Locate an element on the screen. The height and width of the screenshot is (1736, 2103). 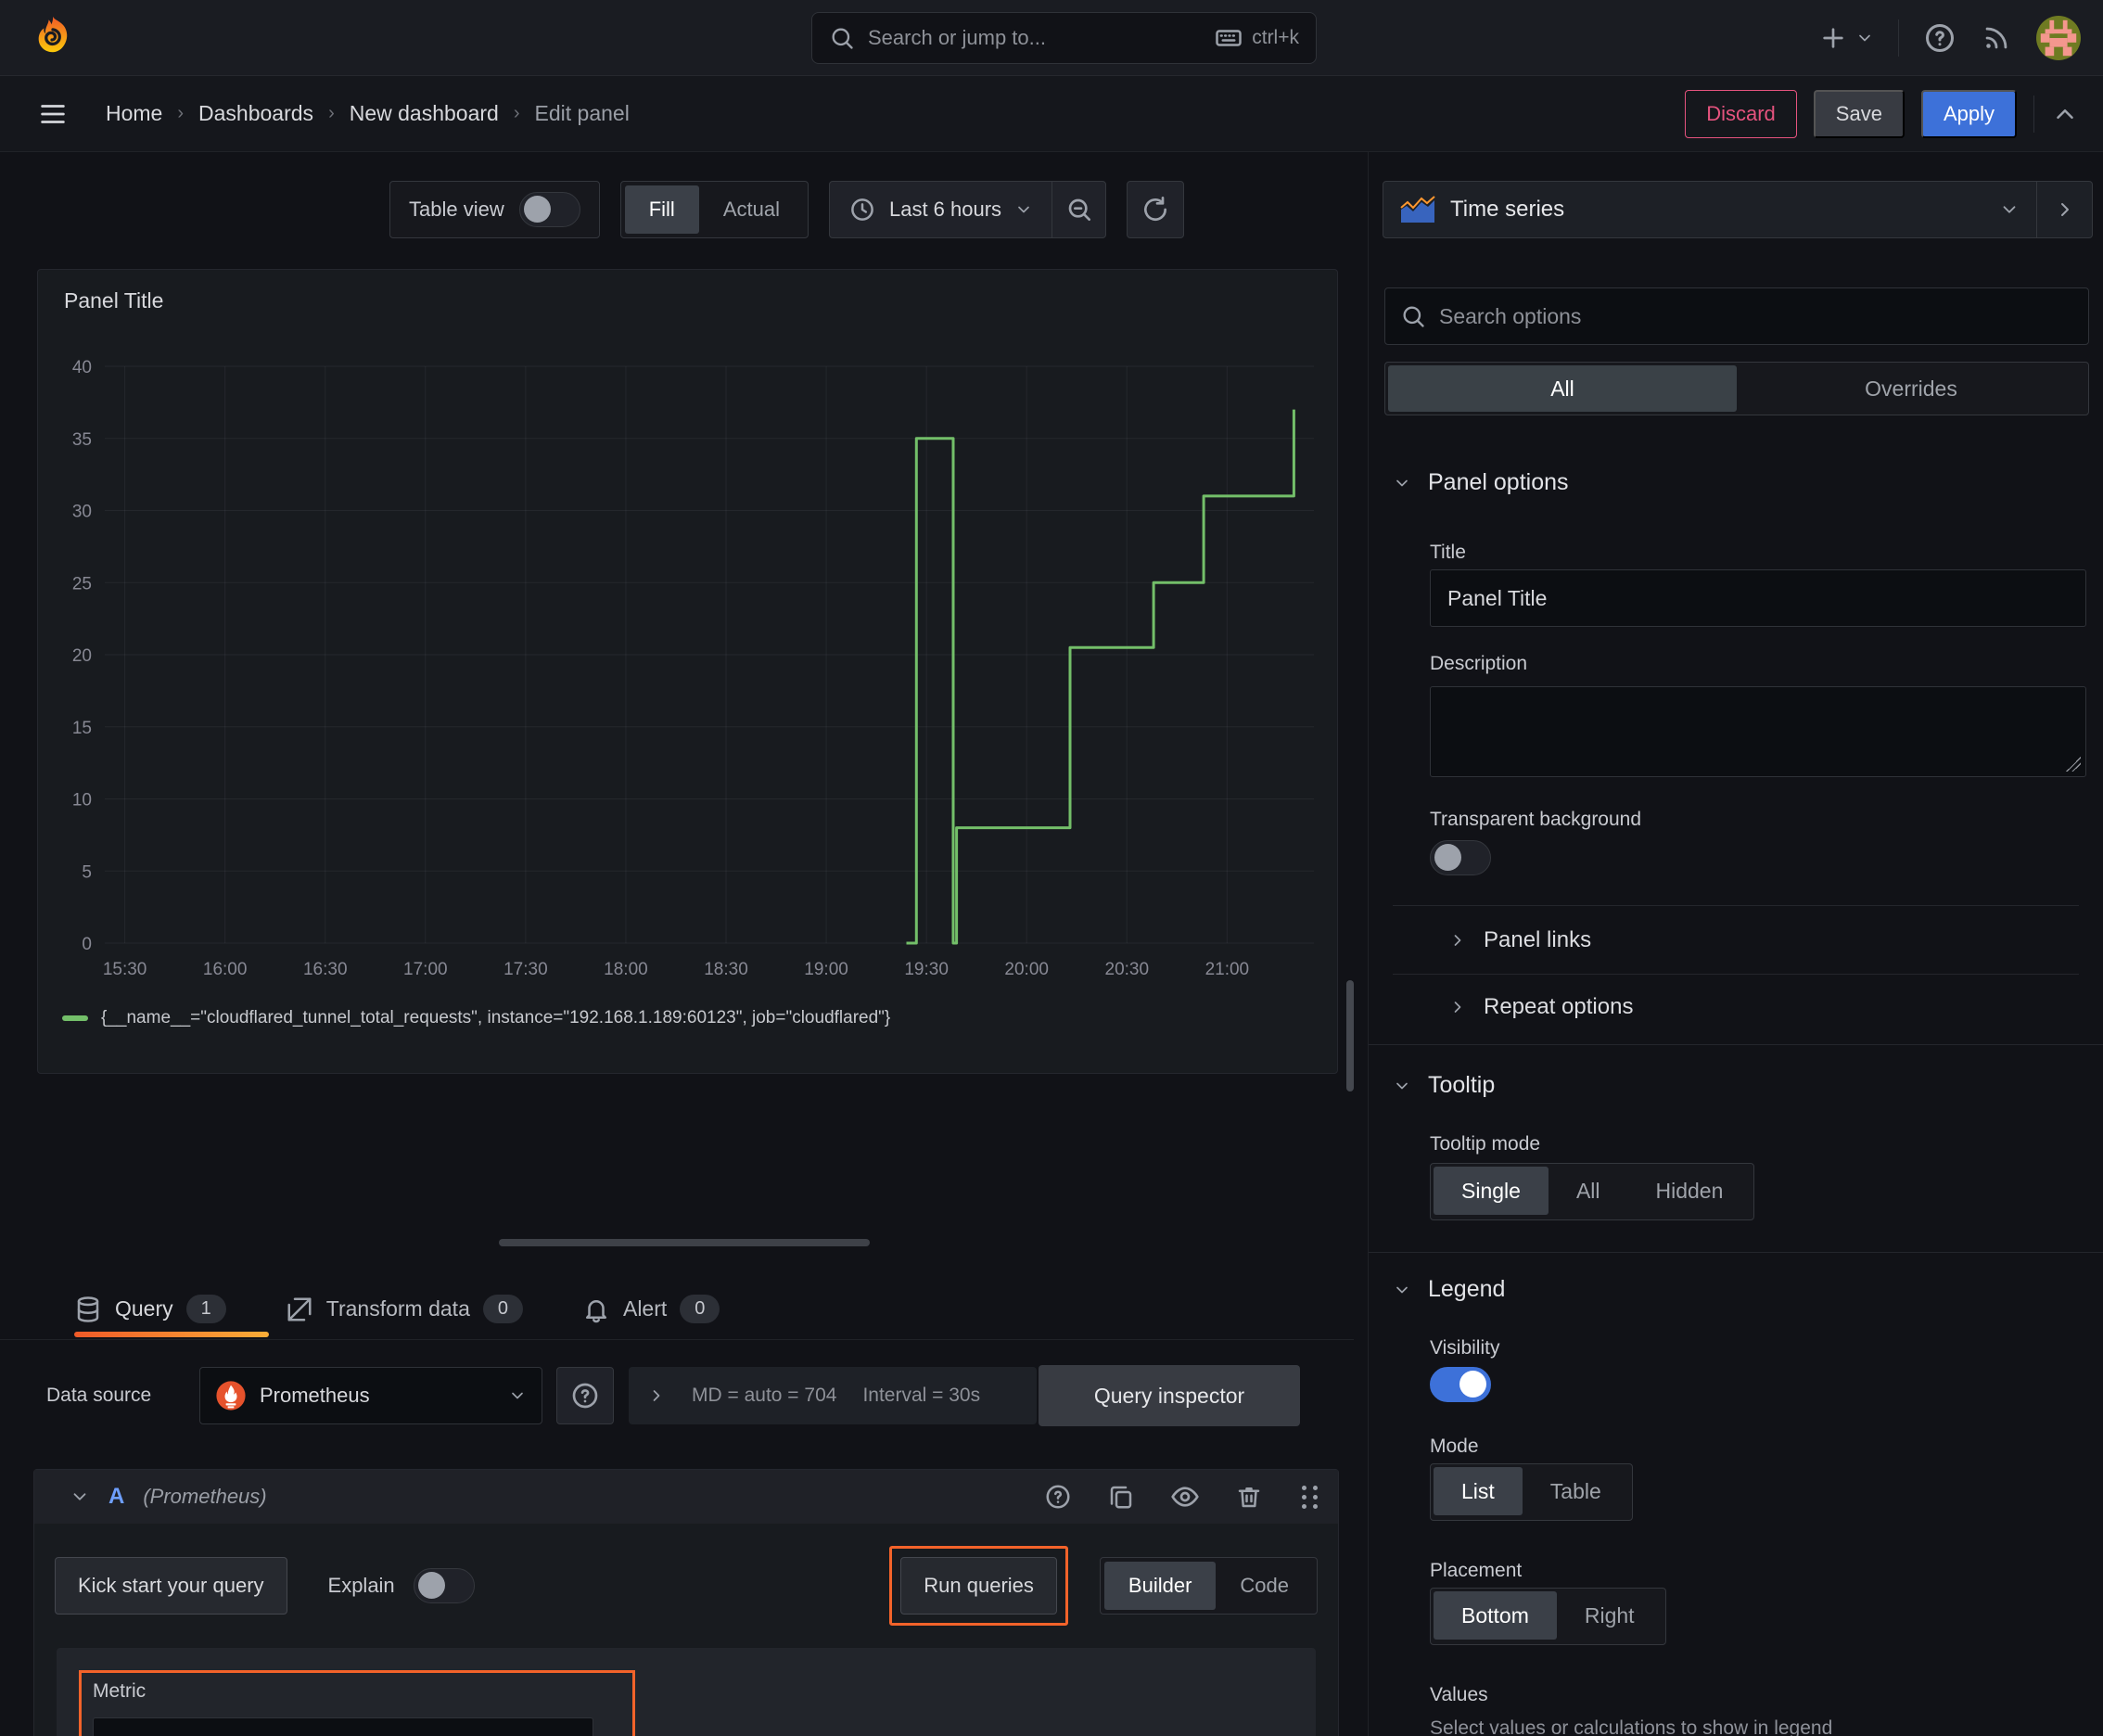
chevron-right-icon is located at coordinates (1457, 940).